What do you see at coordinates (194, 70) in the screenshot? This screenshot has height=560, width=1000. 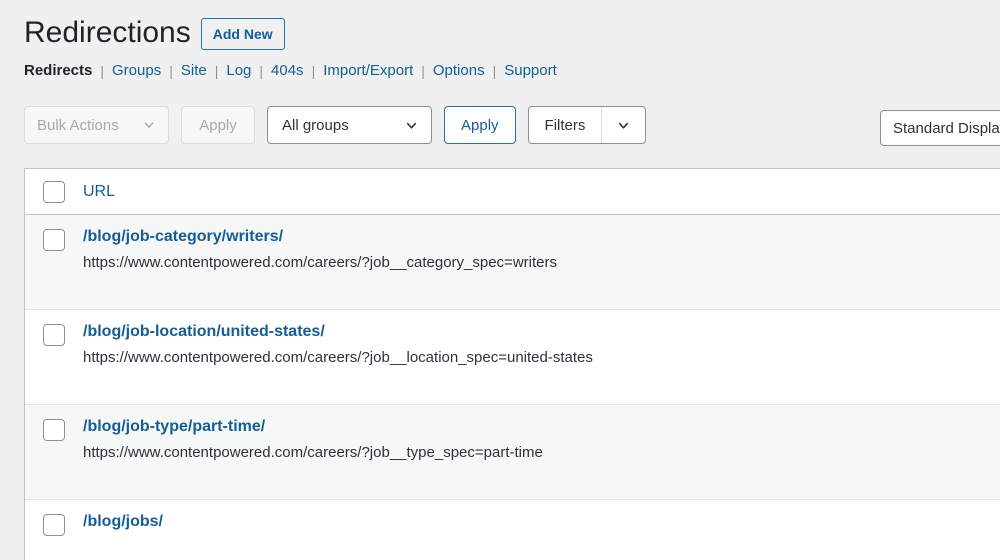 I see `subnav-item-site: Site` at bounding box center [194, 70].